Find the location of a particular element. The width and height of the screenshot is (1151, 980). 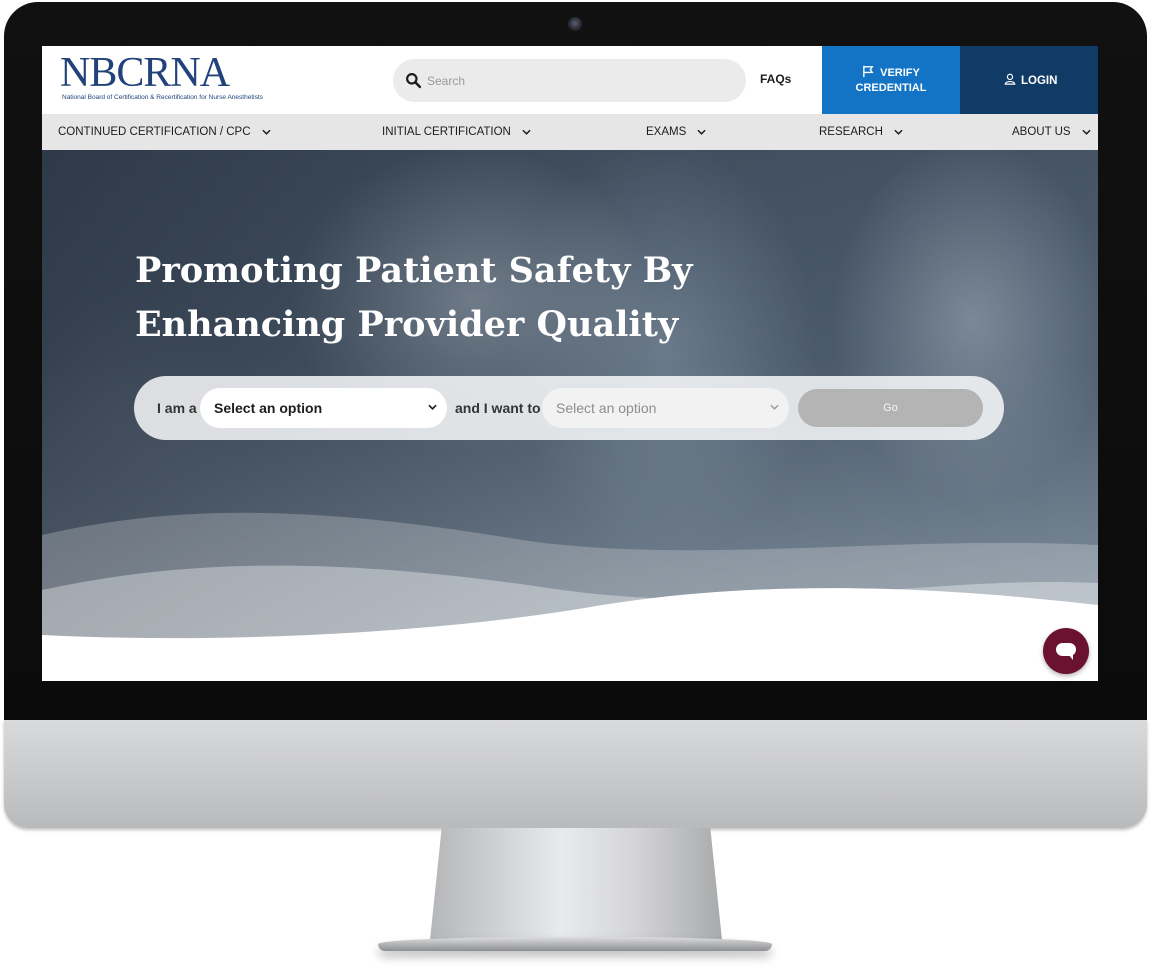

monitor-base is located at coordinates (575, 944).